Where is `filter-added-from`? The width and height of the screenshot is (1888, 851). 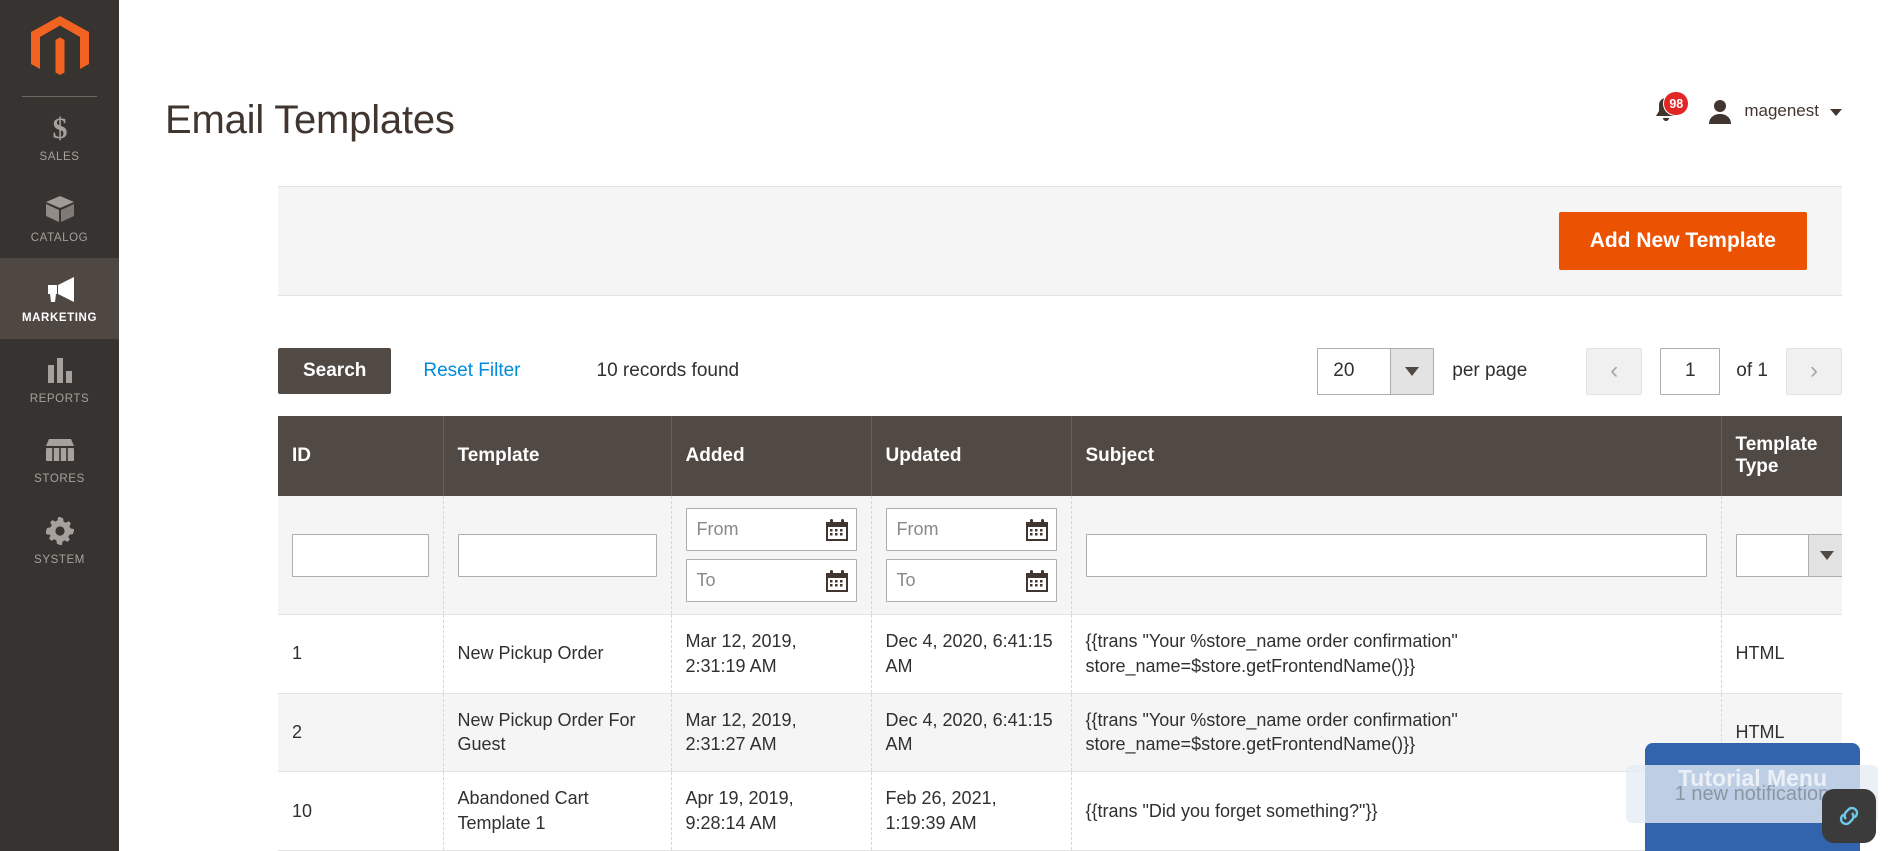 filter-added-from is located at coordinates (771, 529).